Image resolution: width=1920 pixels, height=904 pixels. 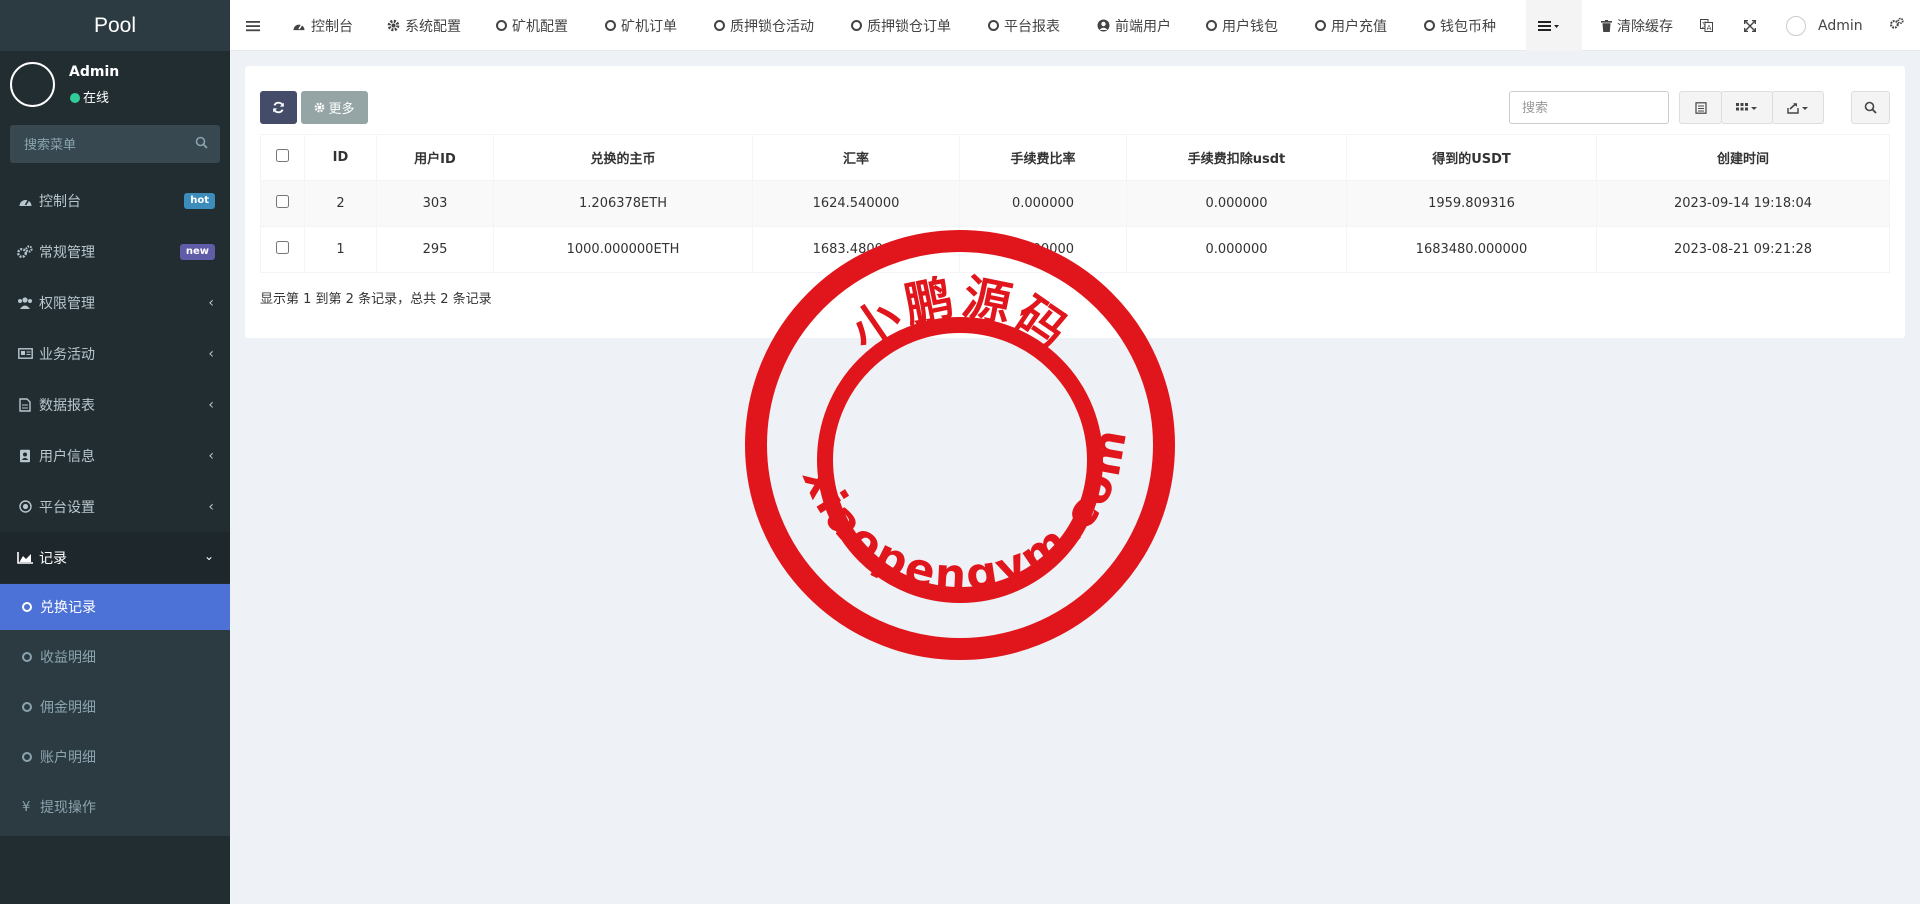 I want to click on user-status: 在线, so click(x=89, y=96).